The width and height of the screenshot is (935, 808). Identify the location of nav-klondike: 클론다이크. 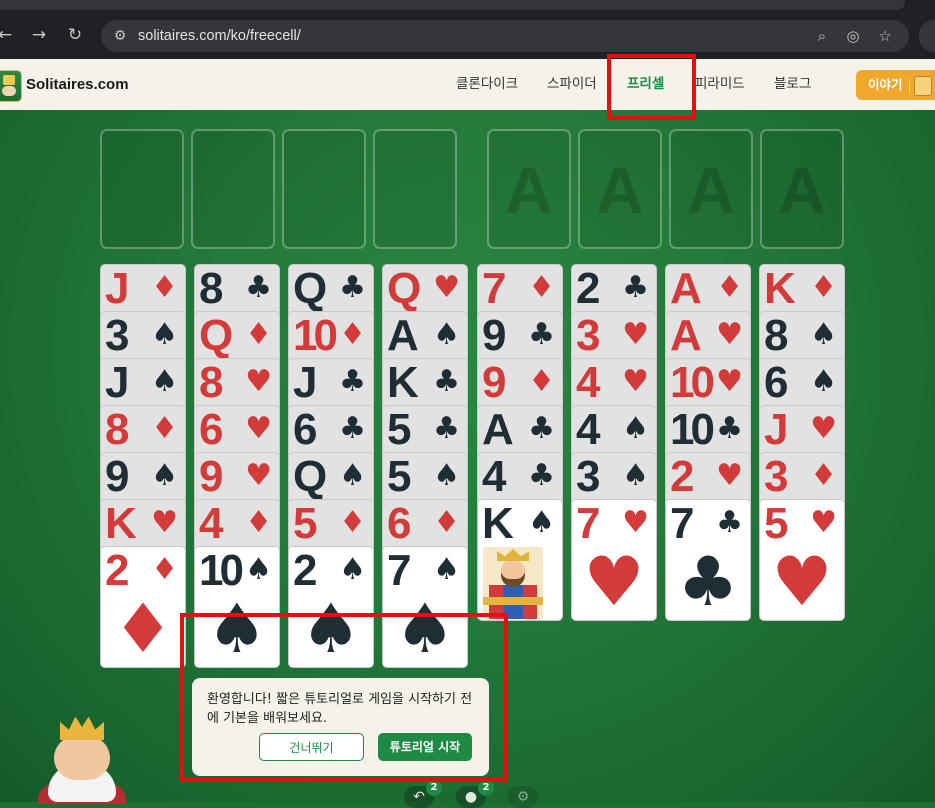
(487, 84).